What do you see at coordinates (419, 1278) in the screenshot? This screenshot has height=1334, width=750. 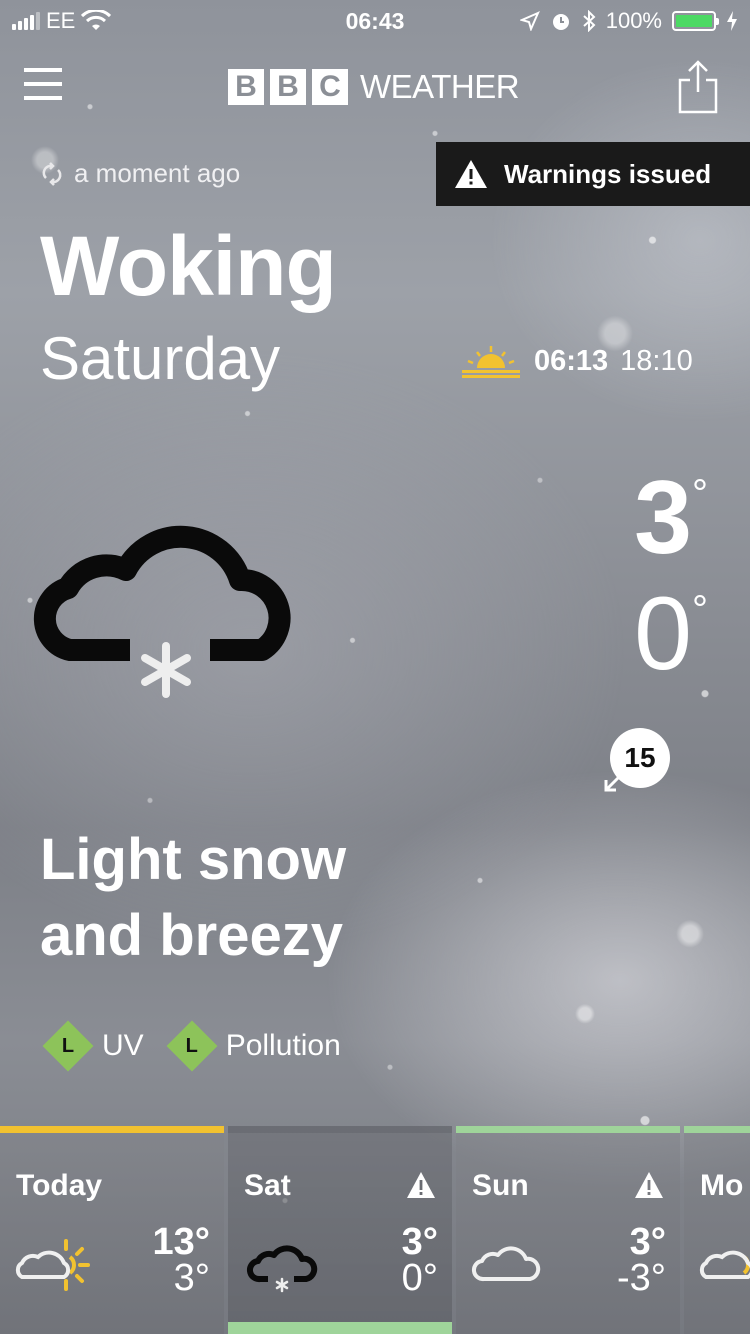 I see `forecast-low: 0°` at bounding box center [419, 1278].